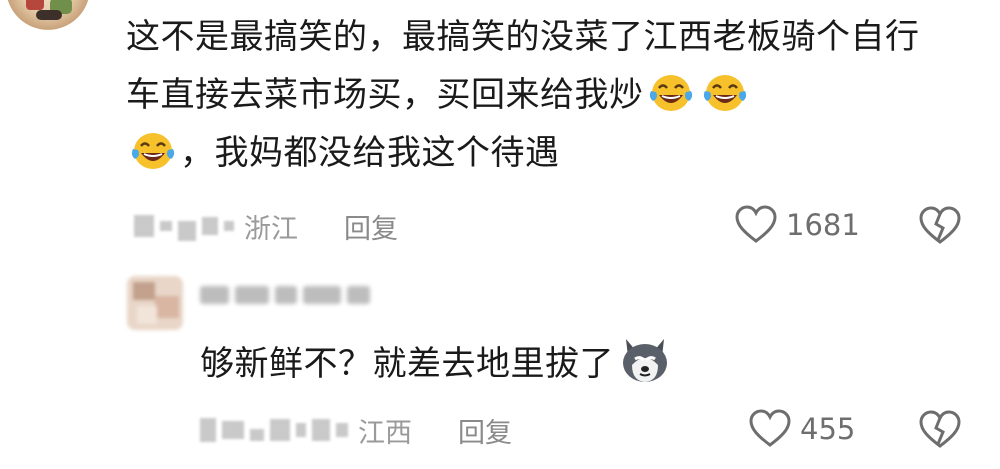  I want to click on husky-dog-emoji-icon, so click(645, 360).